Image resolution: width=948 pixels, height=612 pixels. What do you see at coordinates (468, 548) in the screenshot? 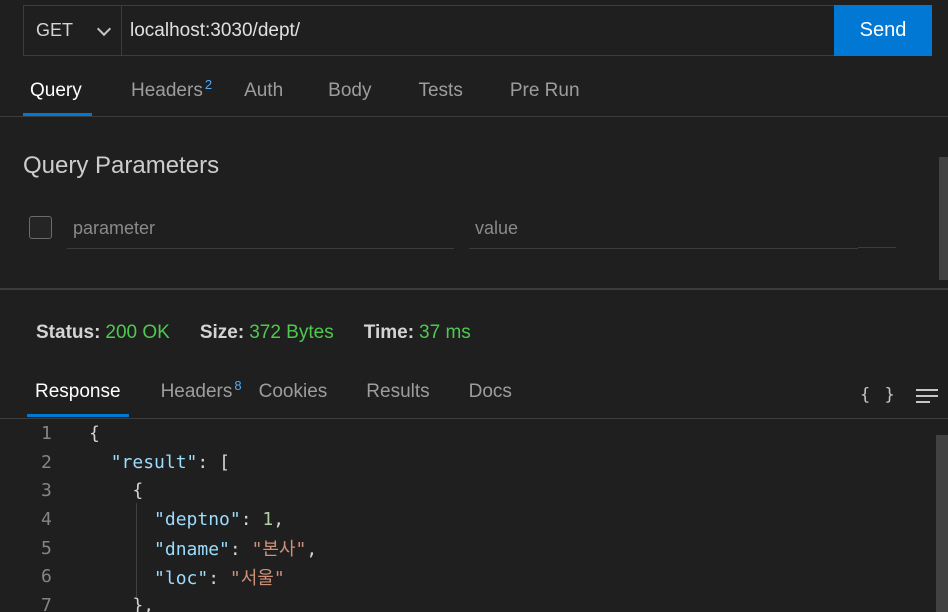
I see `code-line: 5 "dname": "본사",` at bounding box center [468, 548].